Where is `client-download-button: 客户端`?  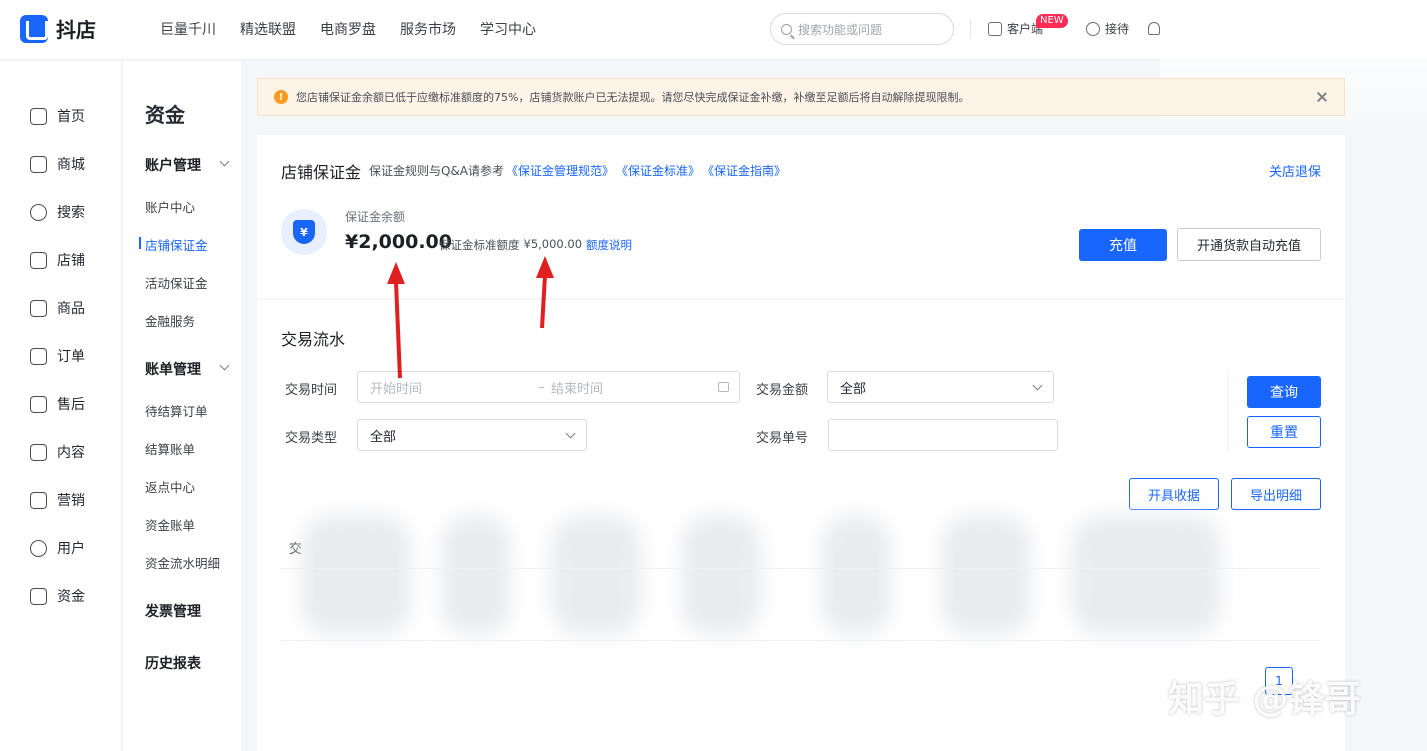 client-download-button: 客户端 is located at coordinates (1015, 28).